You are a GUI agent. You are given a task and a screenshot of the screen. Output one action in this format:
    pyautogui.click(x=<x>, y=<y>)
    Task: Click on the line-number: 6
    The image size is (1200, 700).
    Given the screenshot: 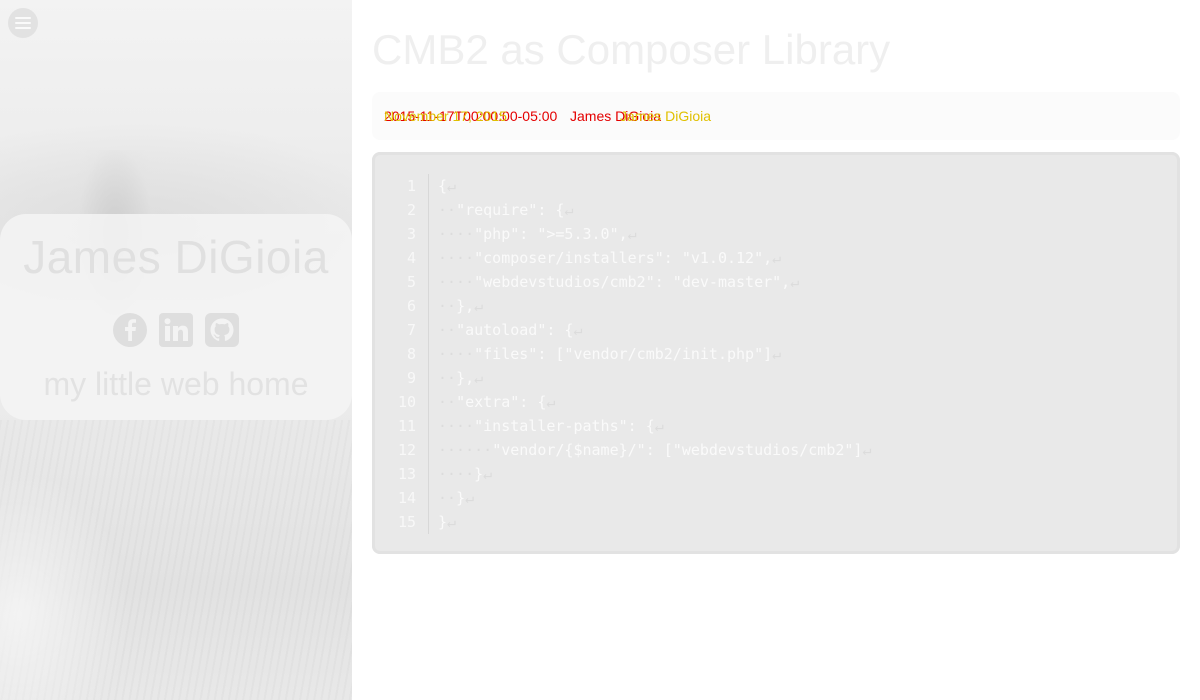 What is the action you would take?
    pyautogui.click(x=411, y=306)
    